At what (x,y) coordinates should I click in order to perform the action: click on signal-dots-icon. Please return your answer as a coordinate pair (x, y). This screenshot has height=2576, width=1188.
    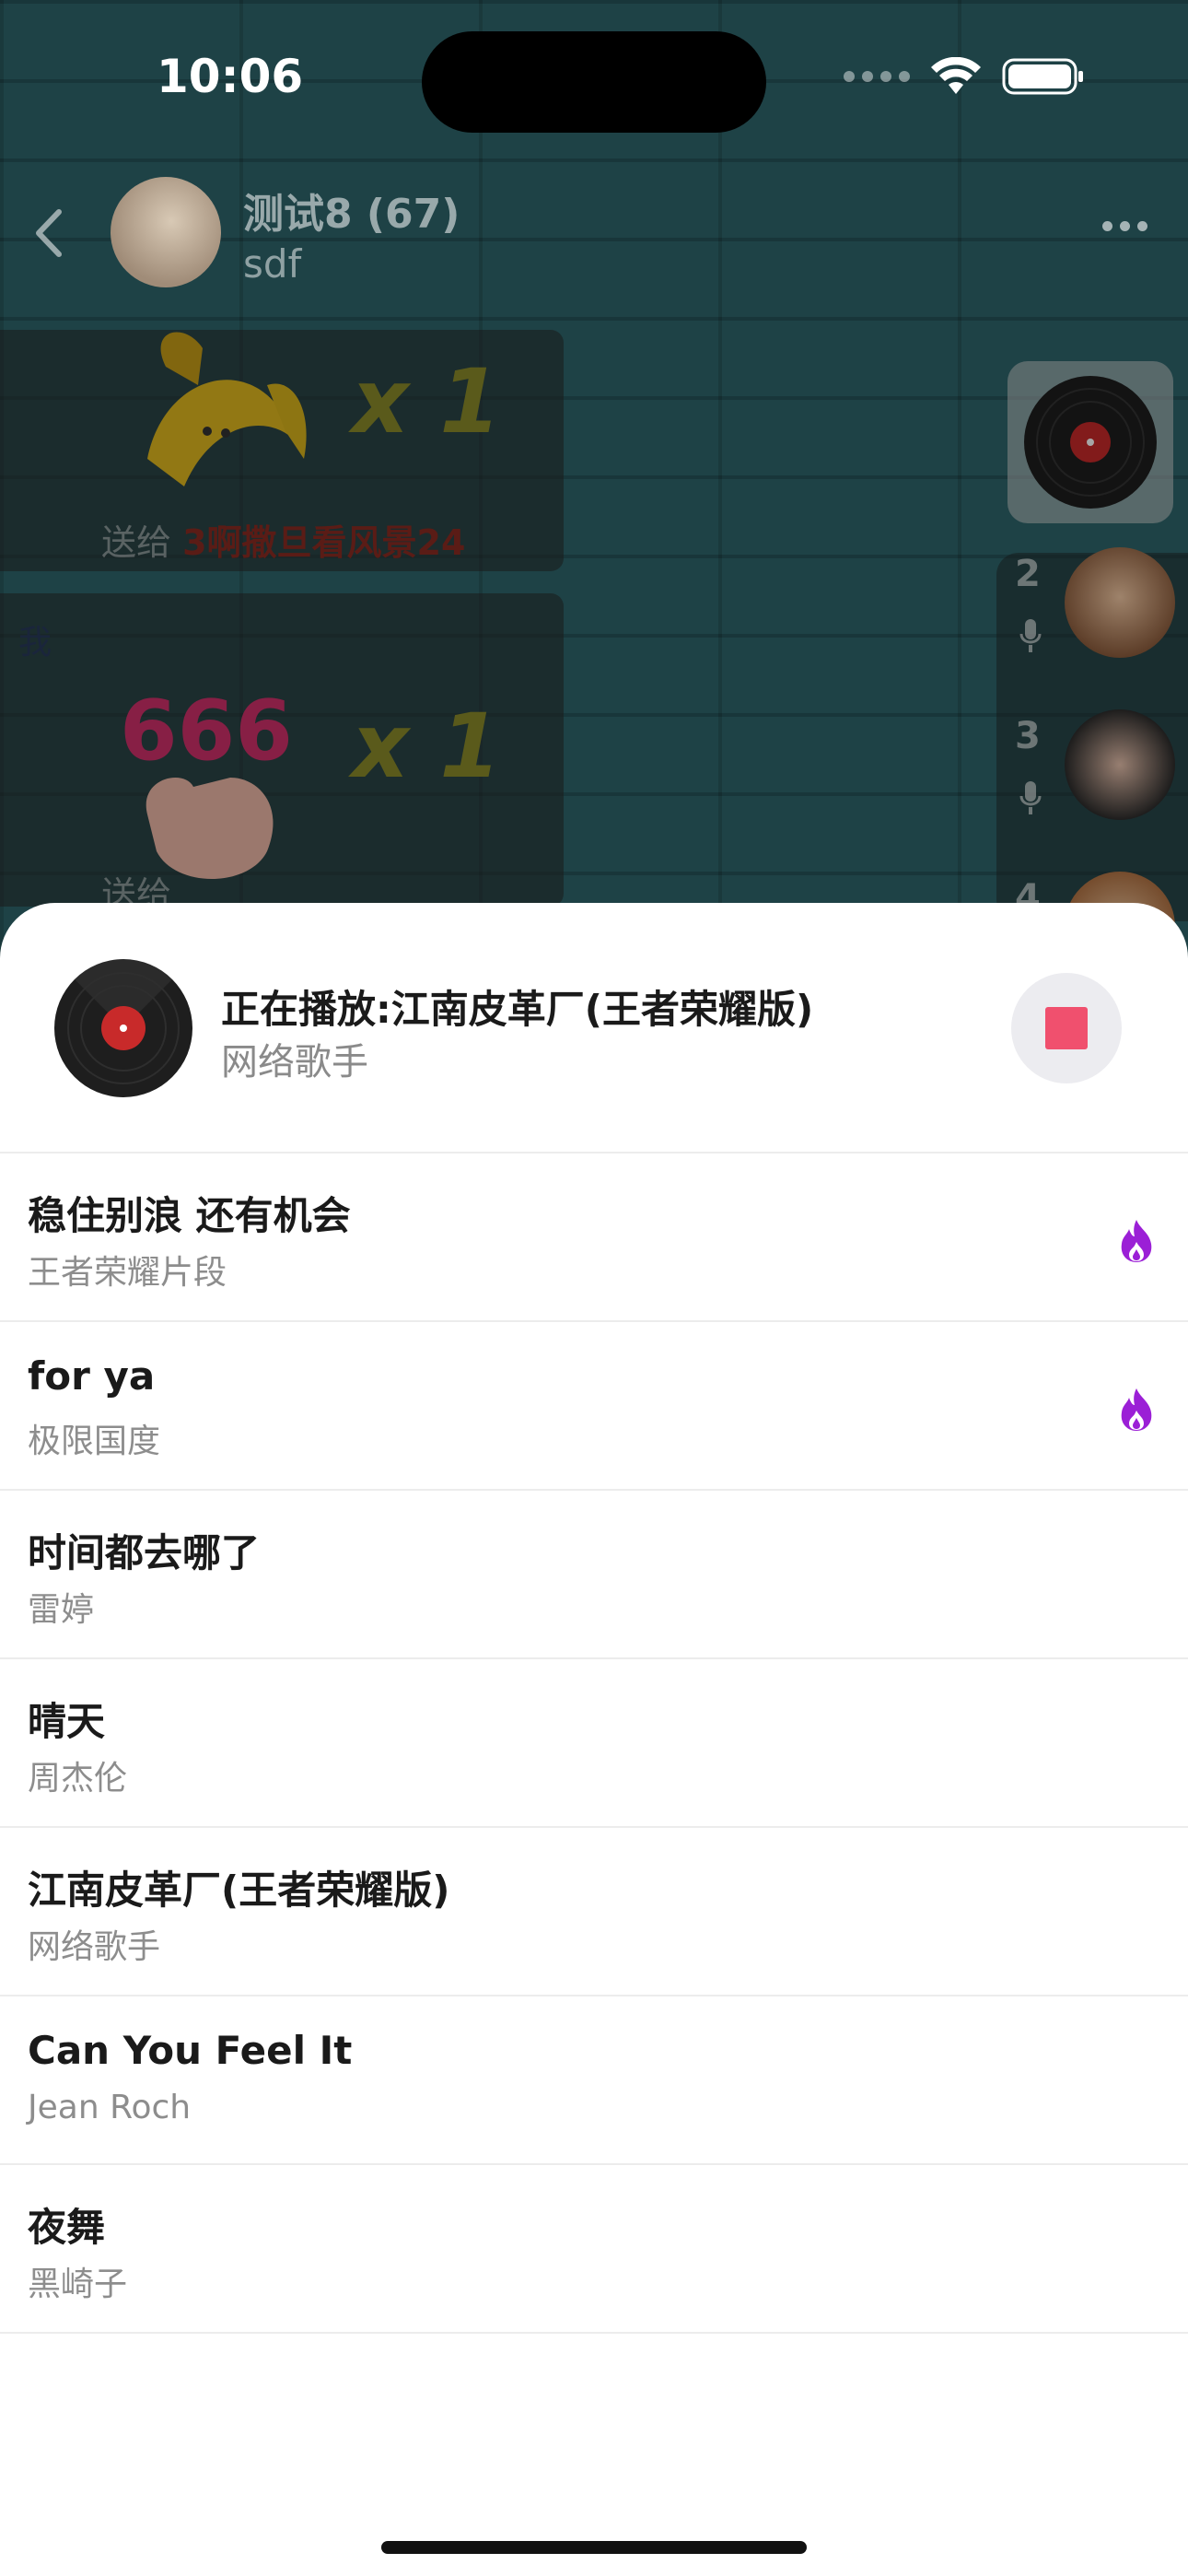
    Looking at the image, I should click on (877, 76).